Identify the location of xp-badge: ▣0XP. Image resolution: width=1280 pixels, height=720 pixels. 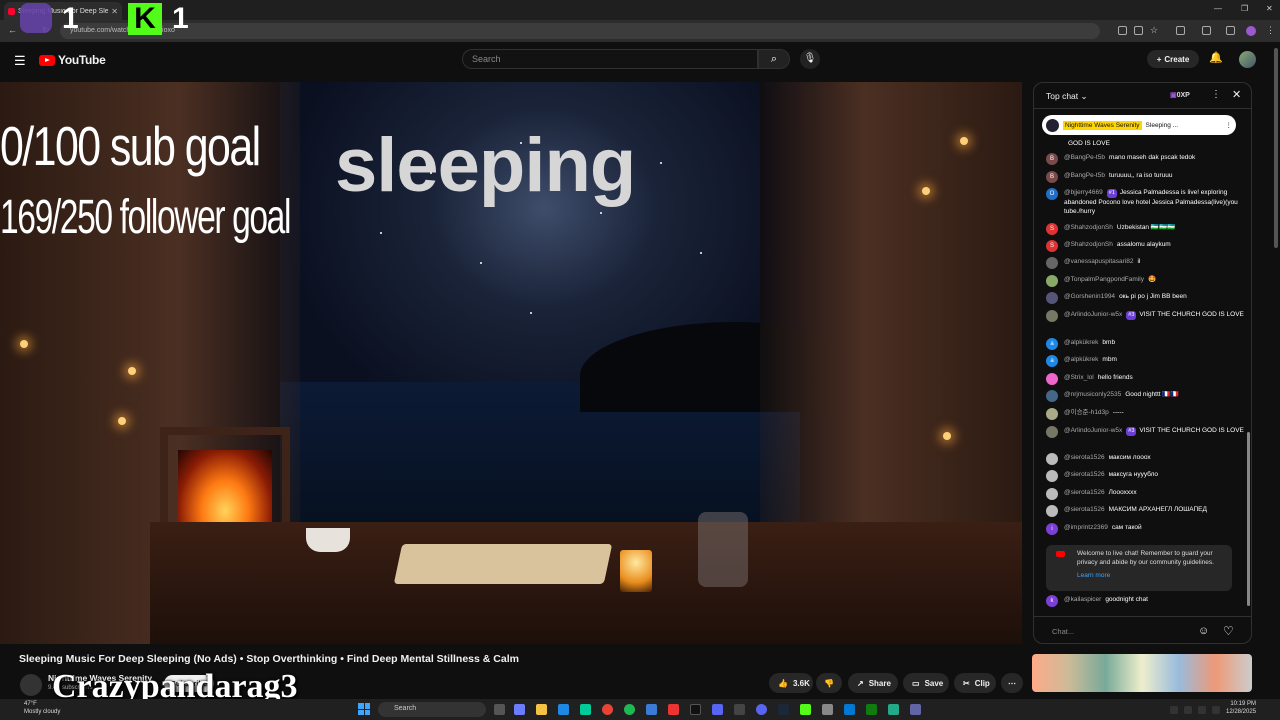
(1180, 95).